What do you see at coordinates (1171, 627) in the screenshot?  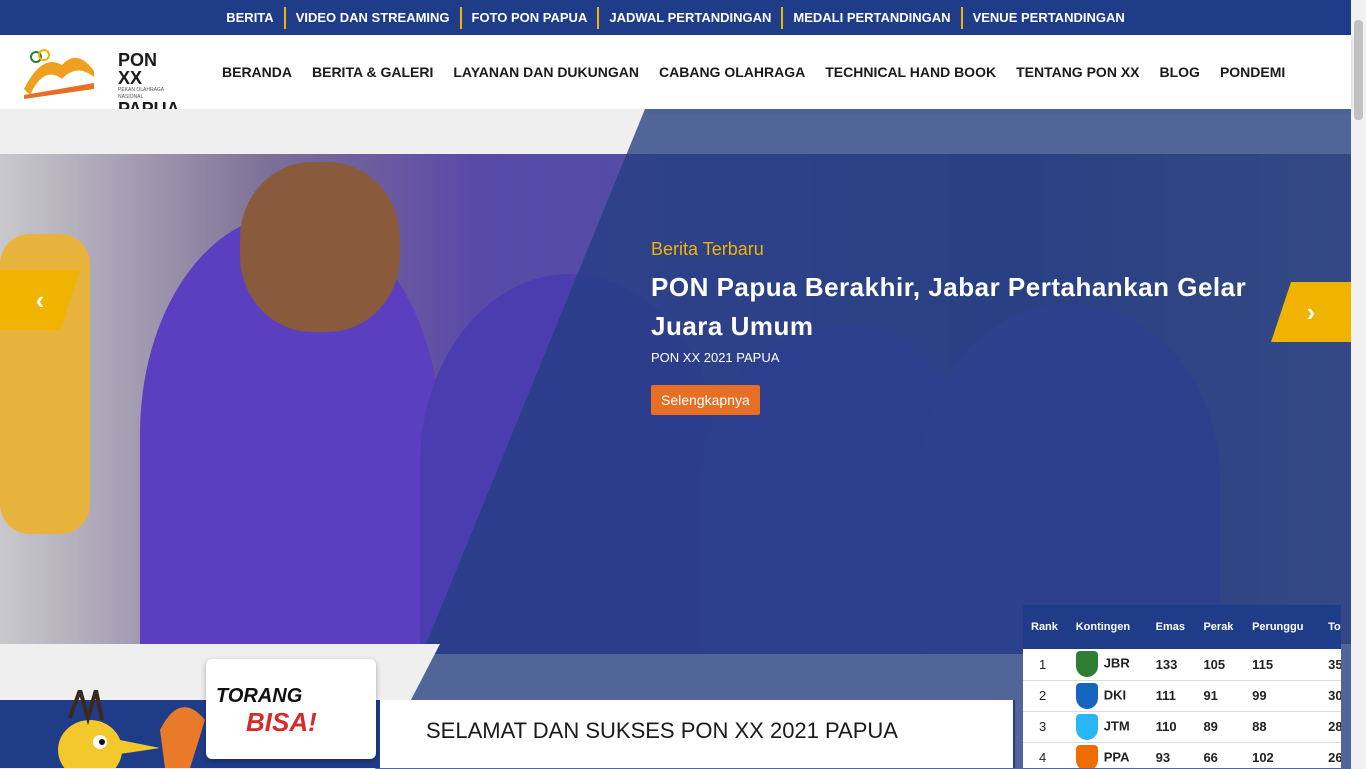 I see `col-emas: Emas` at bounding box center [1171, 627].